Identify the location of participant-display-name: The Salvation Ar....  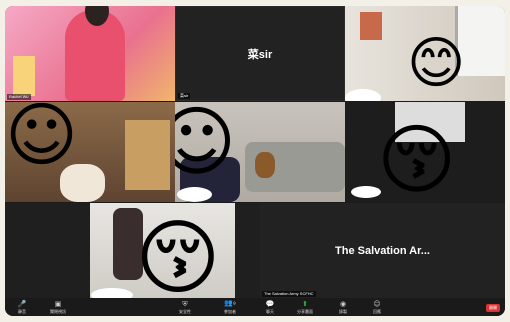
(382, 250).